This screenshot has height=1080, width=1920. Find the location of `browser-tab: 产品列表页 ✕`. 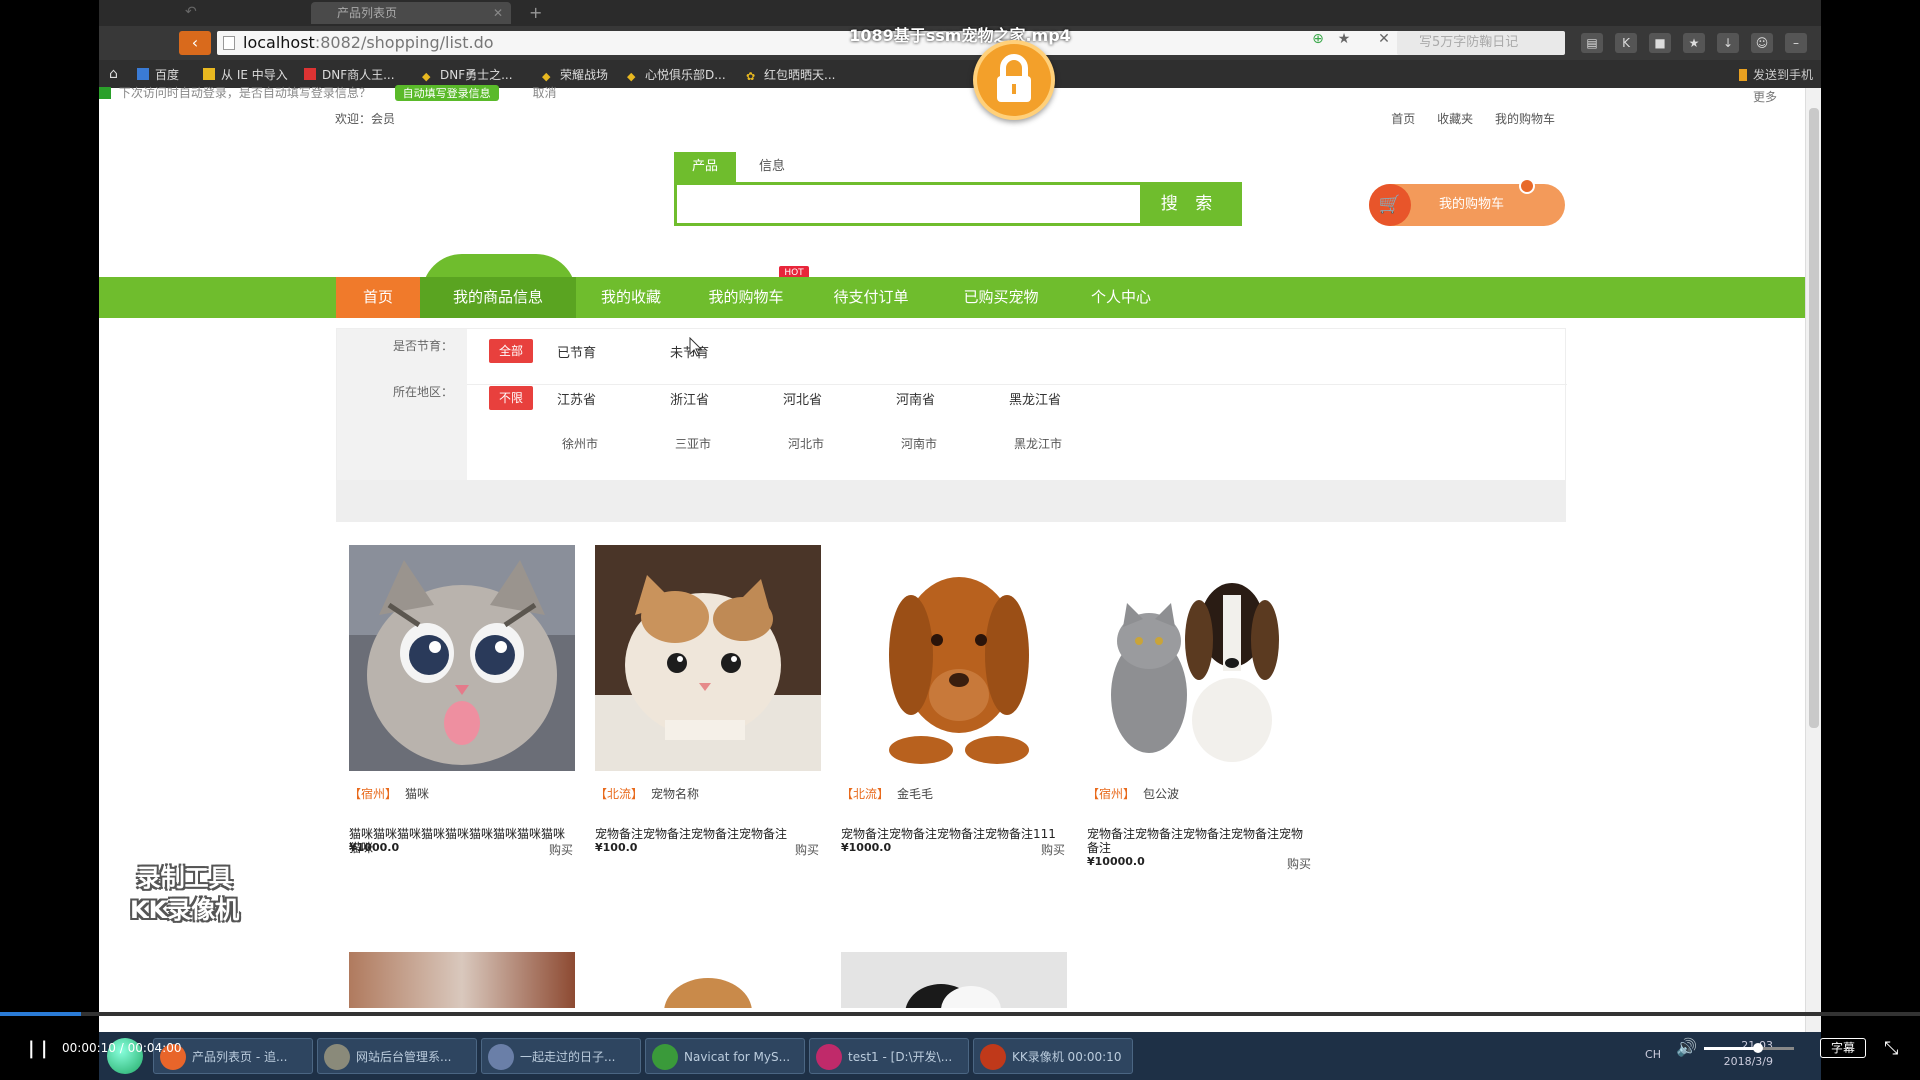

browser-tab: 产品列表页 ✕ is located at coordinates (411, 13).